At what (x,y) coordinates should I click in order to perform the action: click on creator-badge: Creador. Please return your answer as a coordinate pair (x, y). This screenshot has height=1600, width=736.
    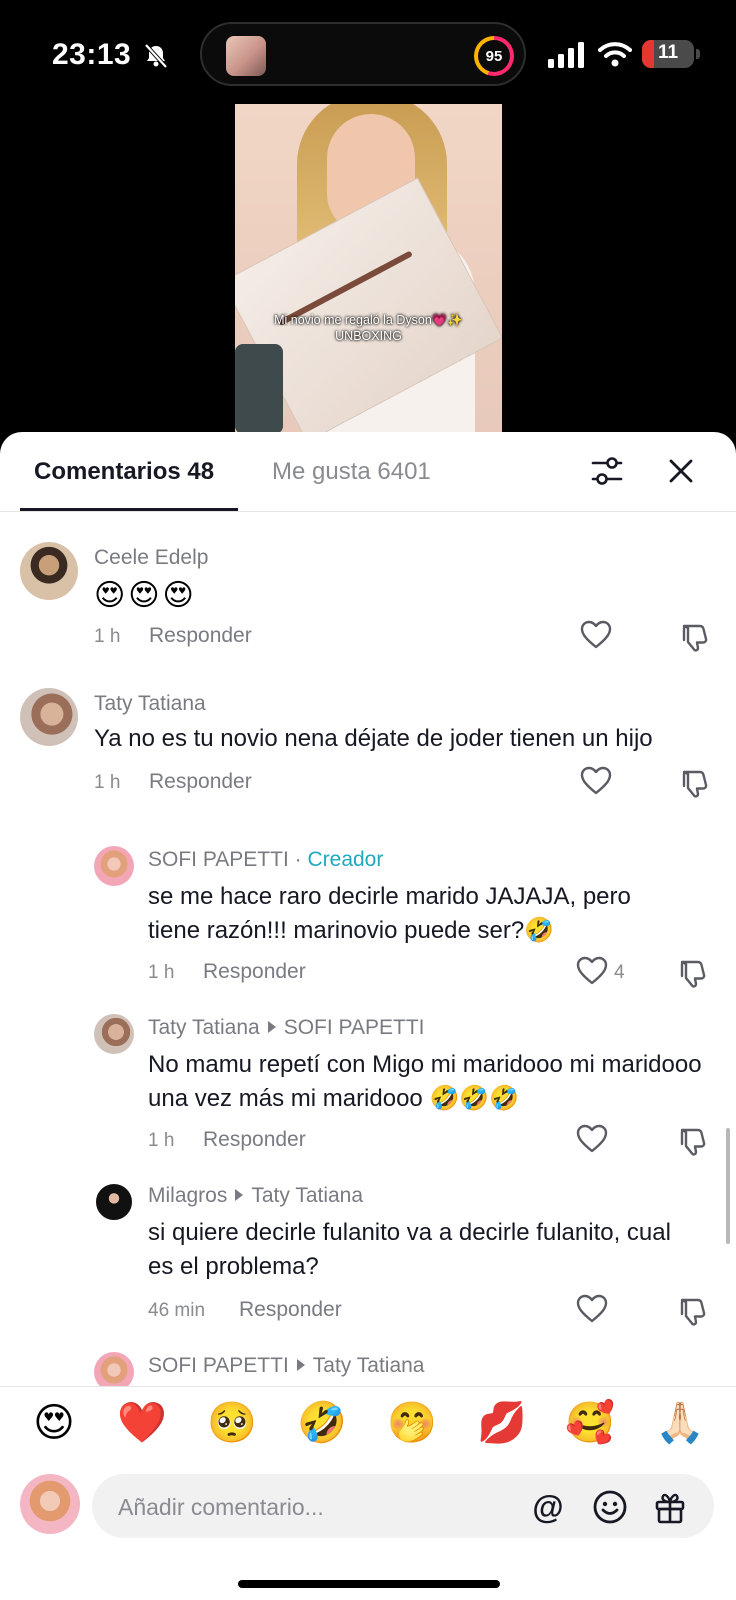
    Looking at the image, I should click on (345, 859).